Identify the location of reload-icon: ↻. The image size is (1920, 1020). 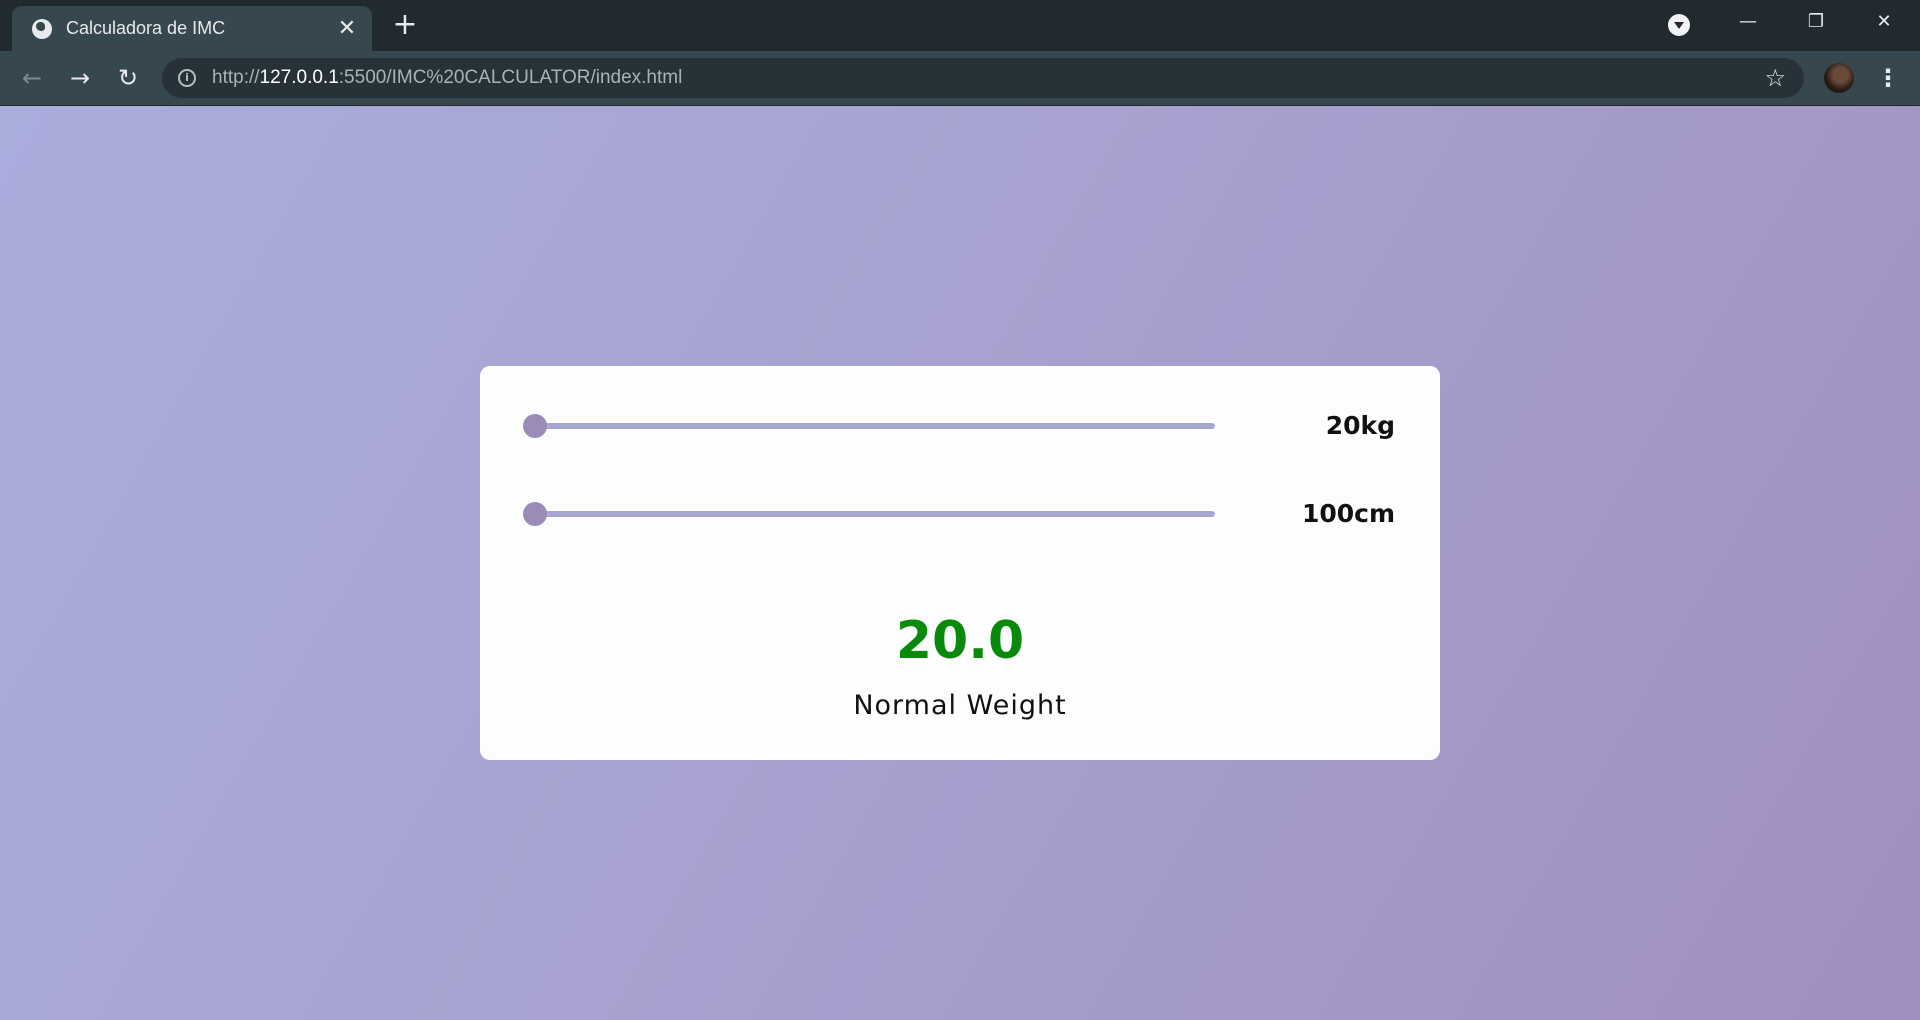
(128, 78).